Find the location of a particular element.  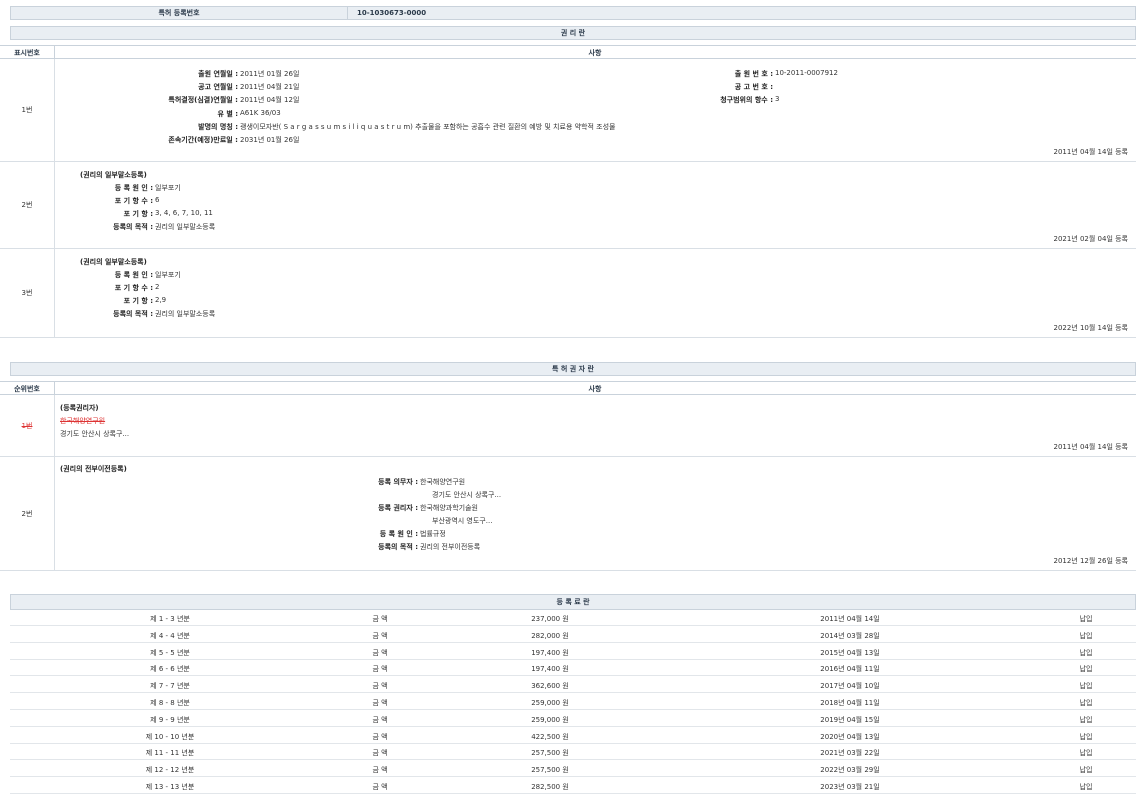

fee-row: 제 10 - 10 년분금 액422,500 원2020년 04월 13일납입 is located at coordinates (573, 737).